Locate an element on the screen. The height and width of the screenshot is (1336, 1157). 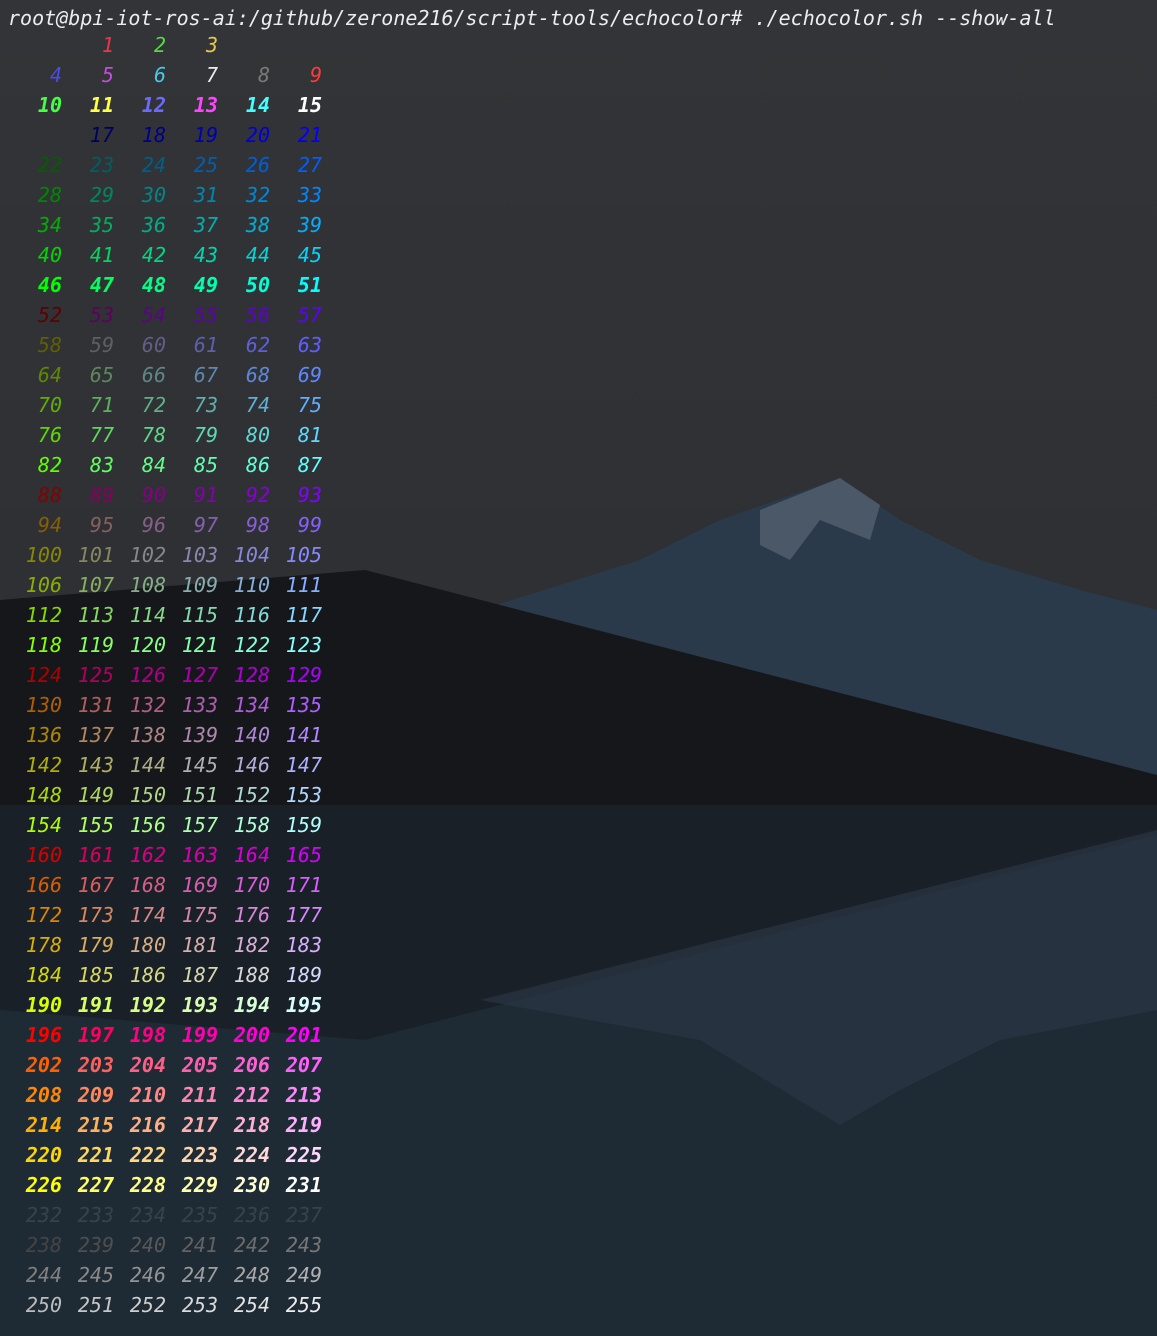
color-code-144: 144 is located at coordinates (147, 765).